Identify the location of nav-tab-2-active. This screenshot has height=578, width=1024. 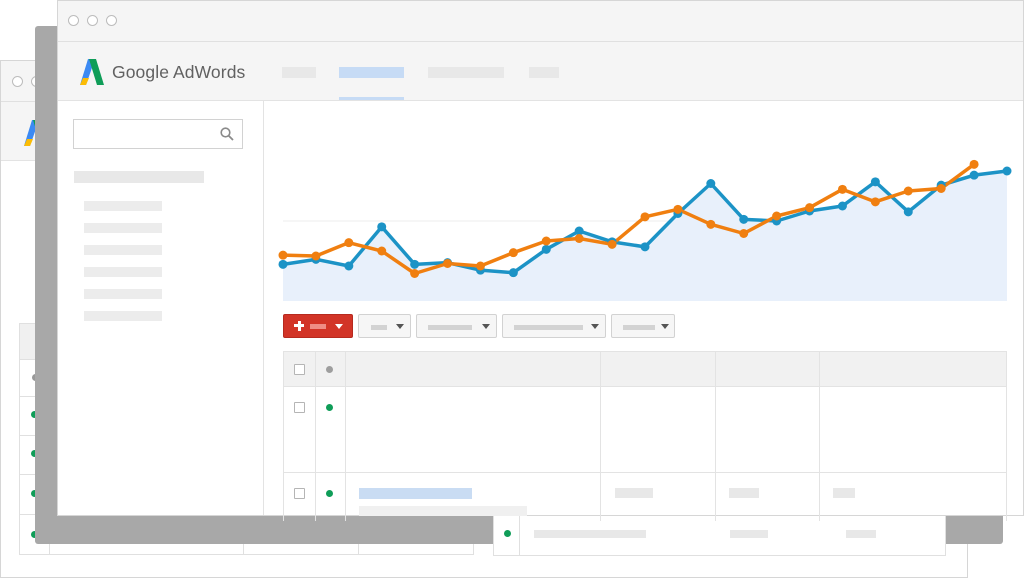
(371, 72).